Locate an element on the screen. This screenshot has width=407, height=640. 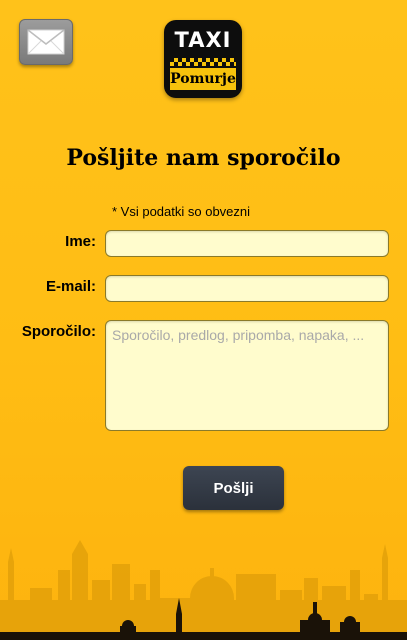
name-field is located at coordinates (247, 243).